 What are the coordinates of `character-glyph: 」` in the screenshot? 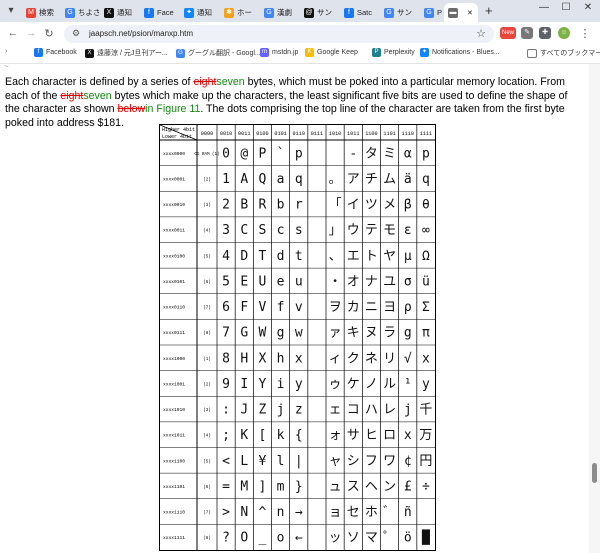 It's located at (335, 230).